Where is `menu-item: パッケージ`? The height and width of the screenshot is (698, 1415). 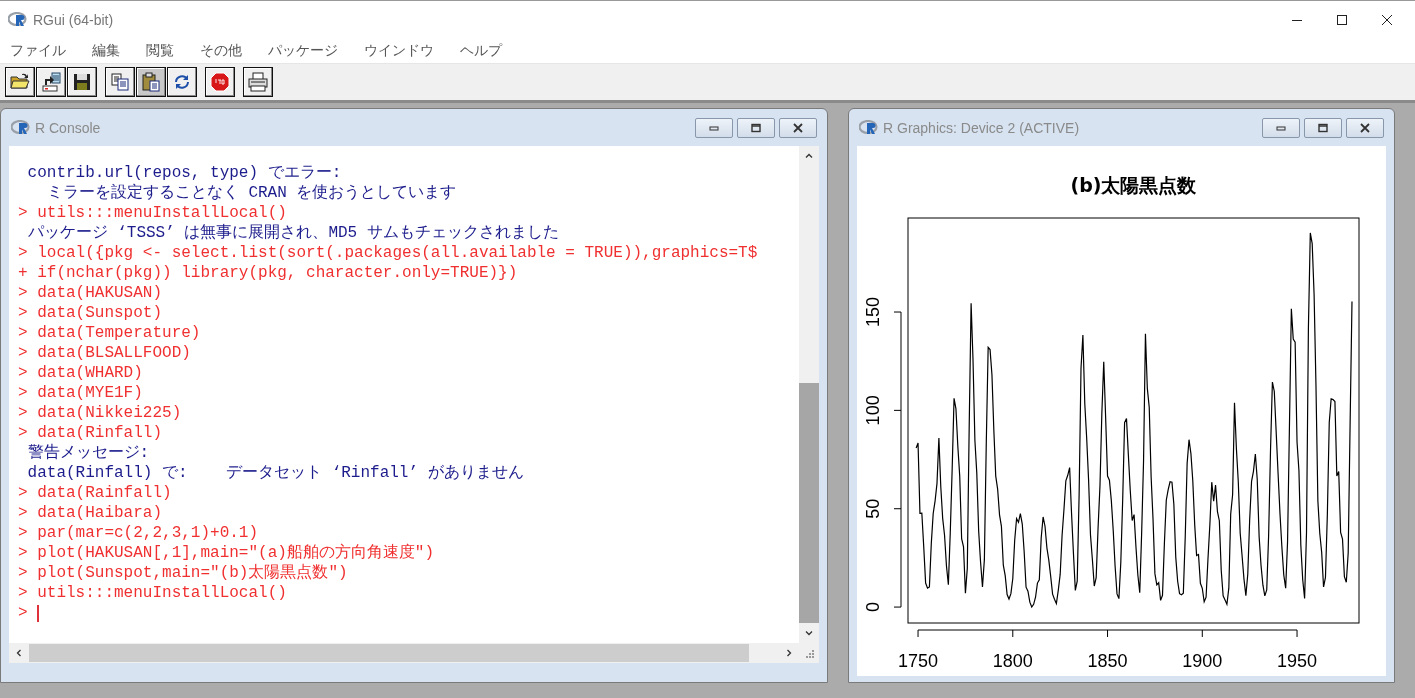
menu-item: パッケージ is located at coordinates (303, 50).